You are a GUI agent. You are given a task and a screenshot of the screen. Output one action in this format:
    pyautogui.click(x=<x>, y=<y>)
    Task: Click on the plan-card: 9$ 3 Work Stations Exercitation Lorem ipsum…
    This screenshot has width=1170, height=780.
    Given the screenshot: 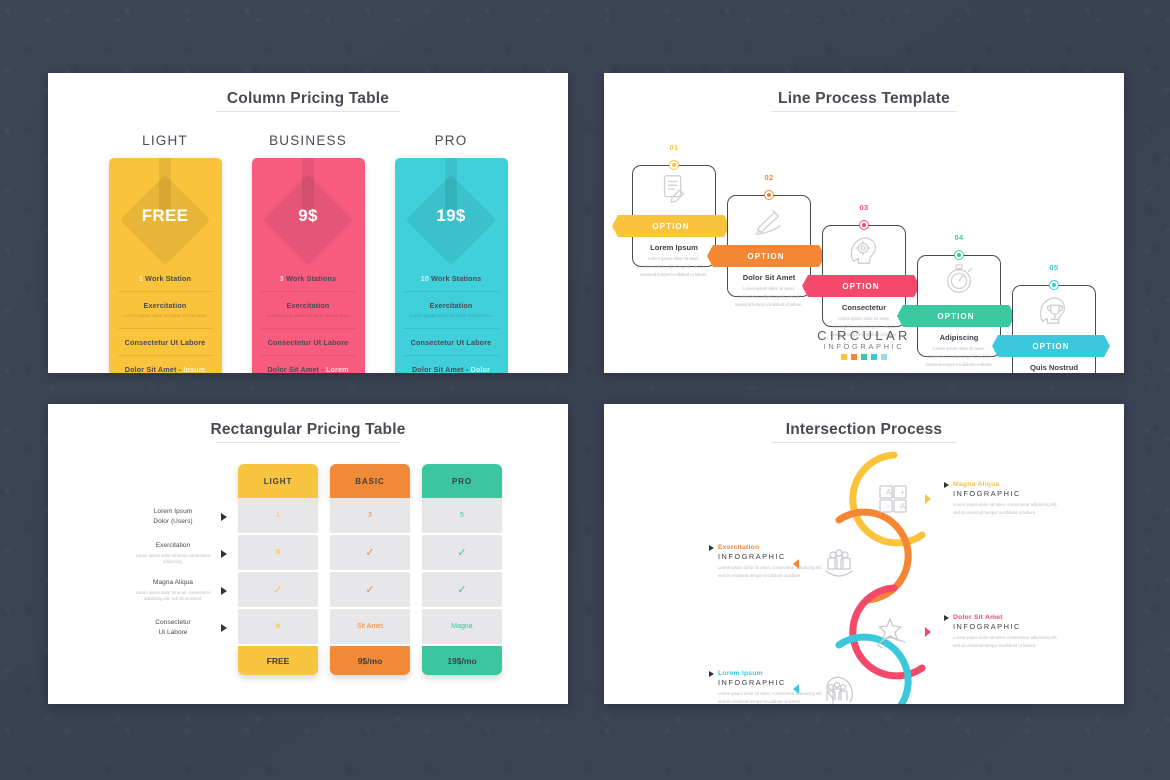 What is the action you would take?
    pyautogui.click(x=308, y=265)
    